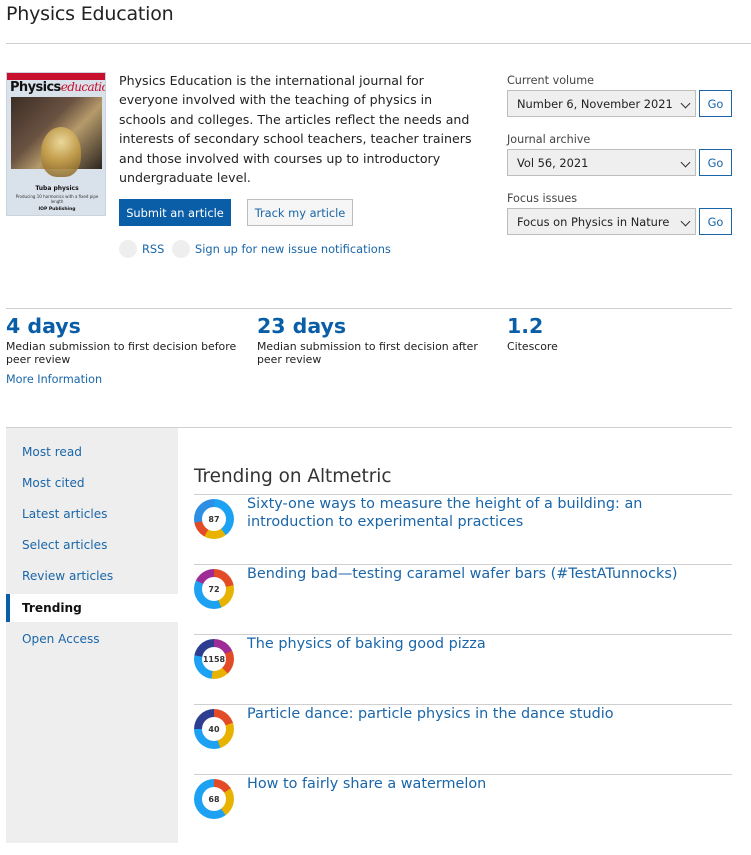 The height and width of the screenshot is (855, 751). I want to click on rss-icon, so click(128, 249).